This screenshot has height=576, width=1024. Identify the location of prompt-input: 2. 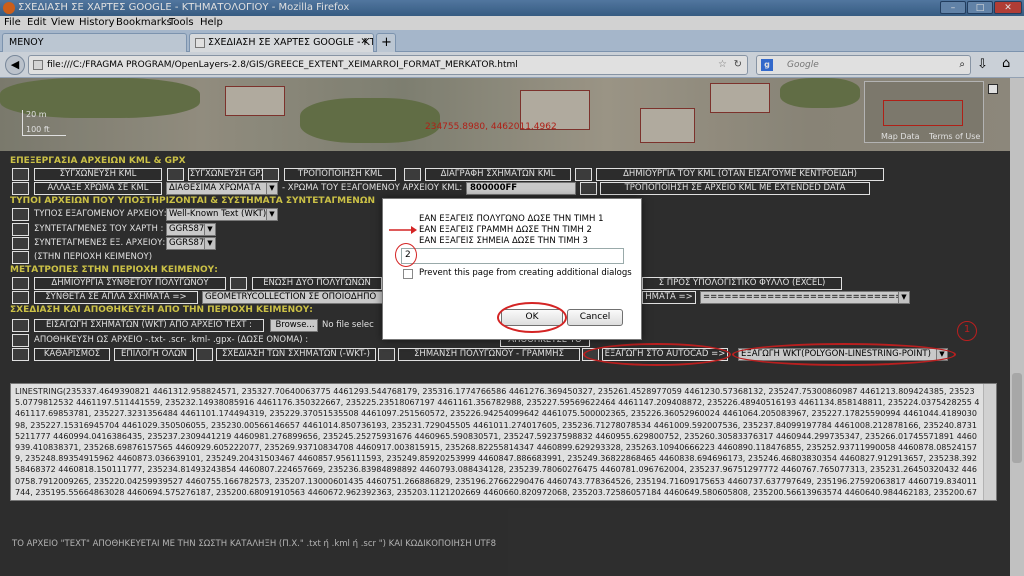
(512, 256).